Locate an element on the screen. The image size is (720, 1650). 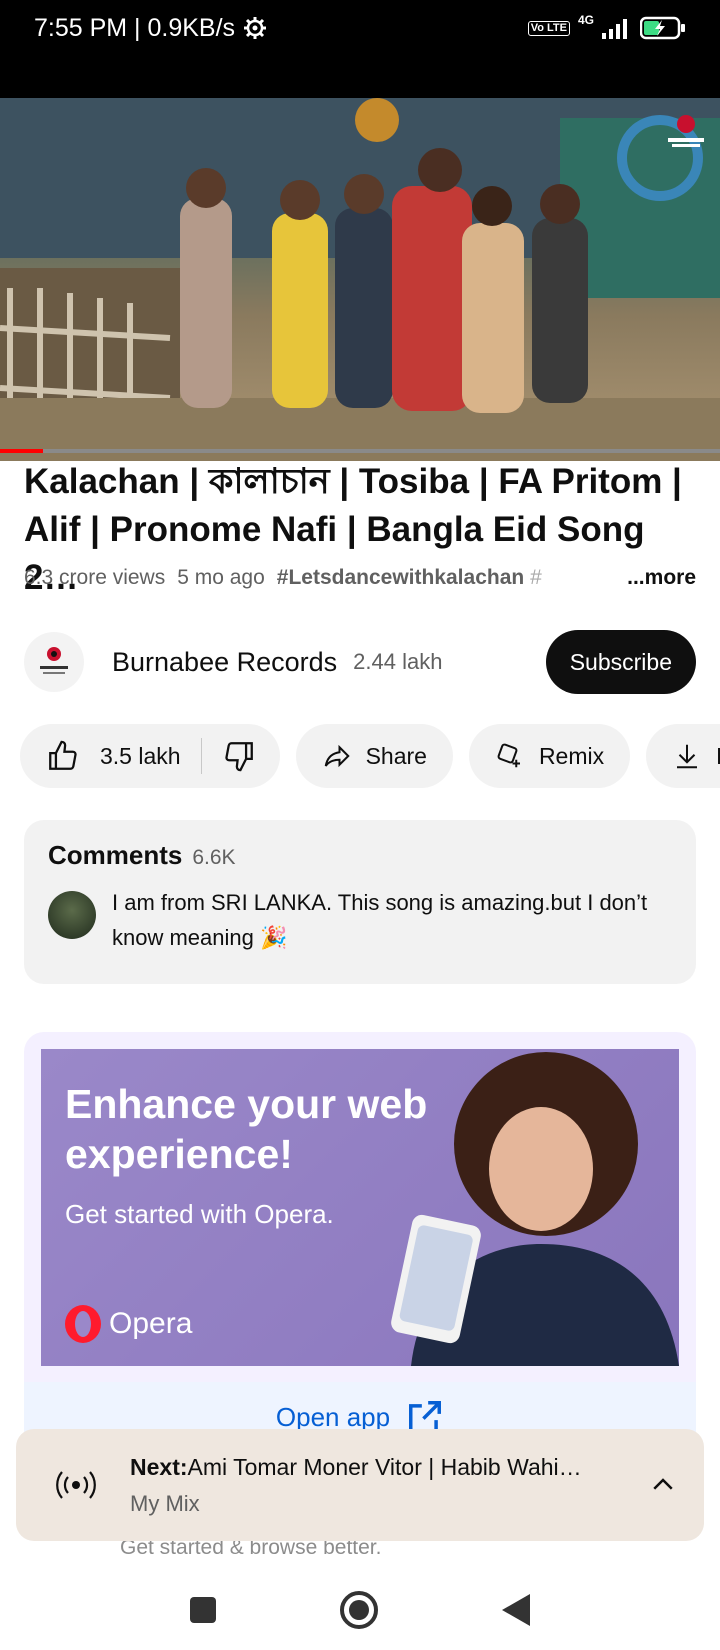
channel-logo-icon is located at coordinates (54, 660).